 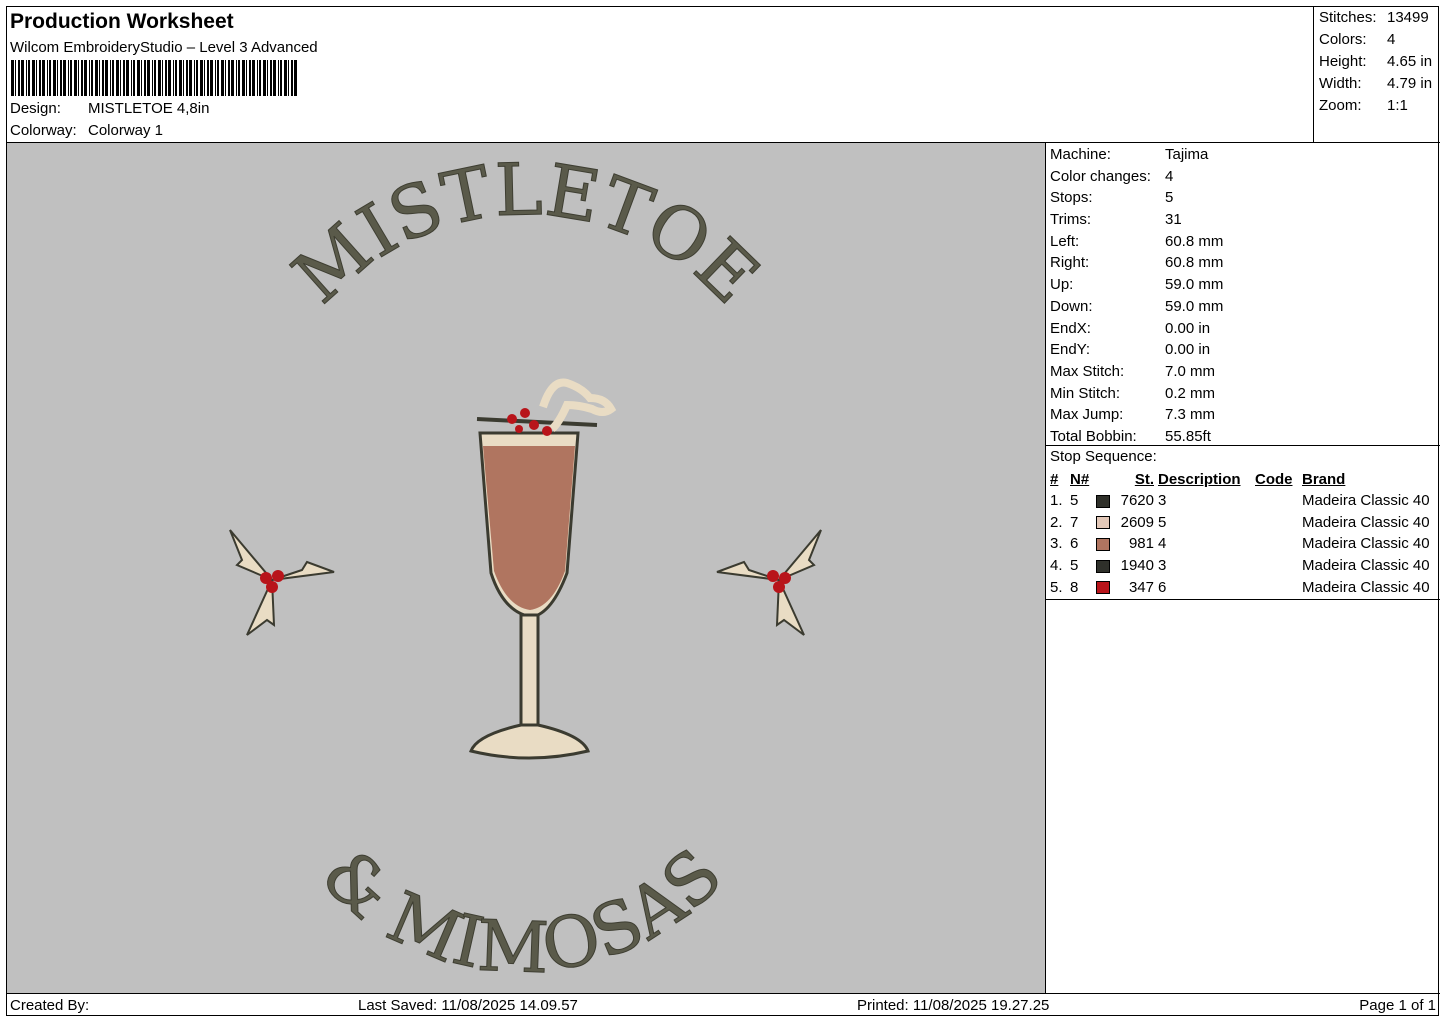 What do you see at coordinates (1080, 154) in the screenshot?
I see `machine-key: Machine:` at bounding box center [1080, 154].